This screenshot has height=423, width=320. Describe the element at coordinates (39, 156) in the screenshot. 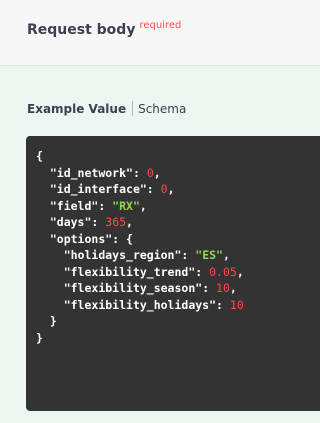

I see `json-open-brace: {` at that location.